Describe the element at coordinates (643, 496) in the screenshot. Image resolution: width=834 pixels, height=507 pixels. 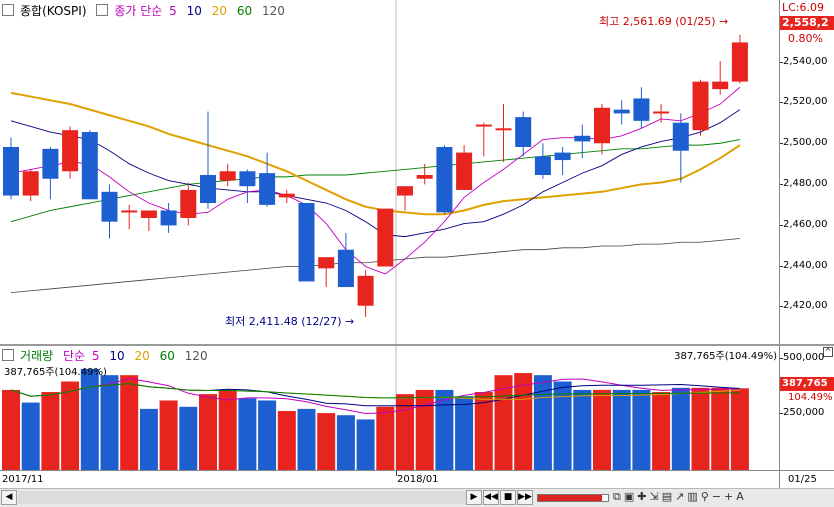
I see `crosshair-icon: ✚` at that location.